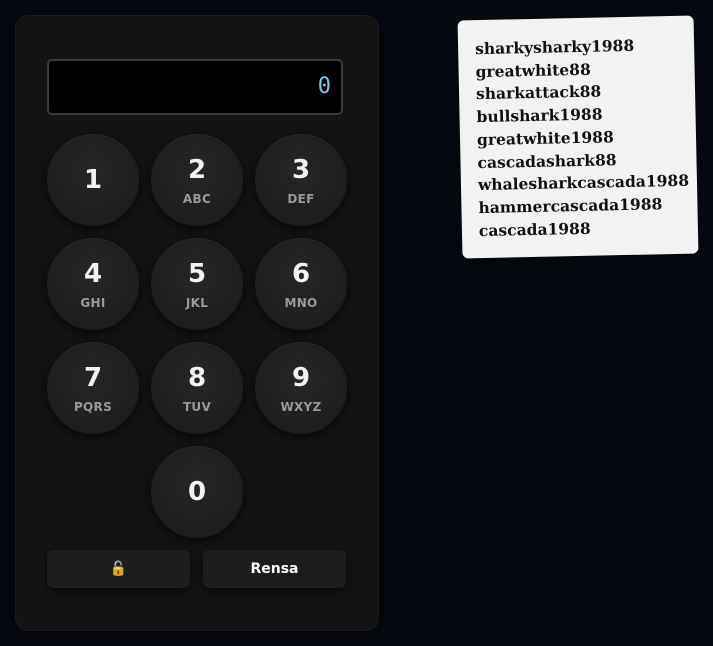 This screenshot has height=646, width=713. What do you see at coordinates (93, 303) in the screenshot?
I see `key-letters: GHI` at bounding box center [93, 303].